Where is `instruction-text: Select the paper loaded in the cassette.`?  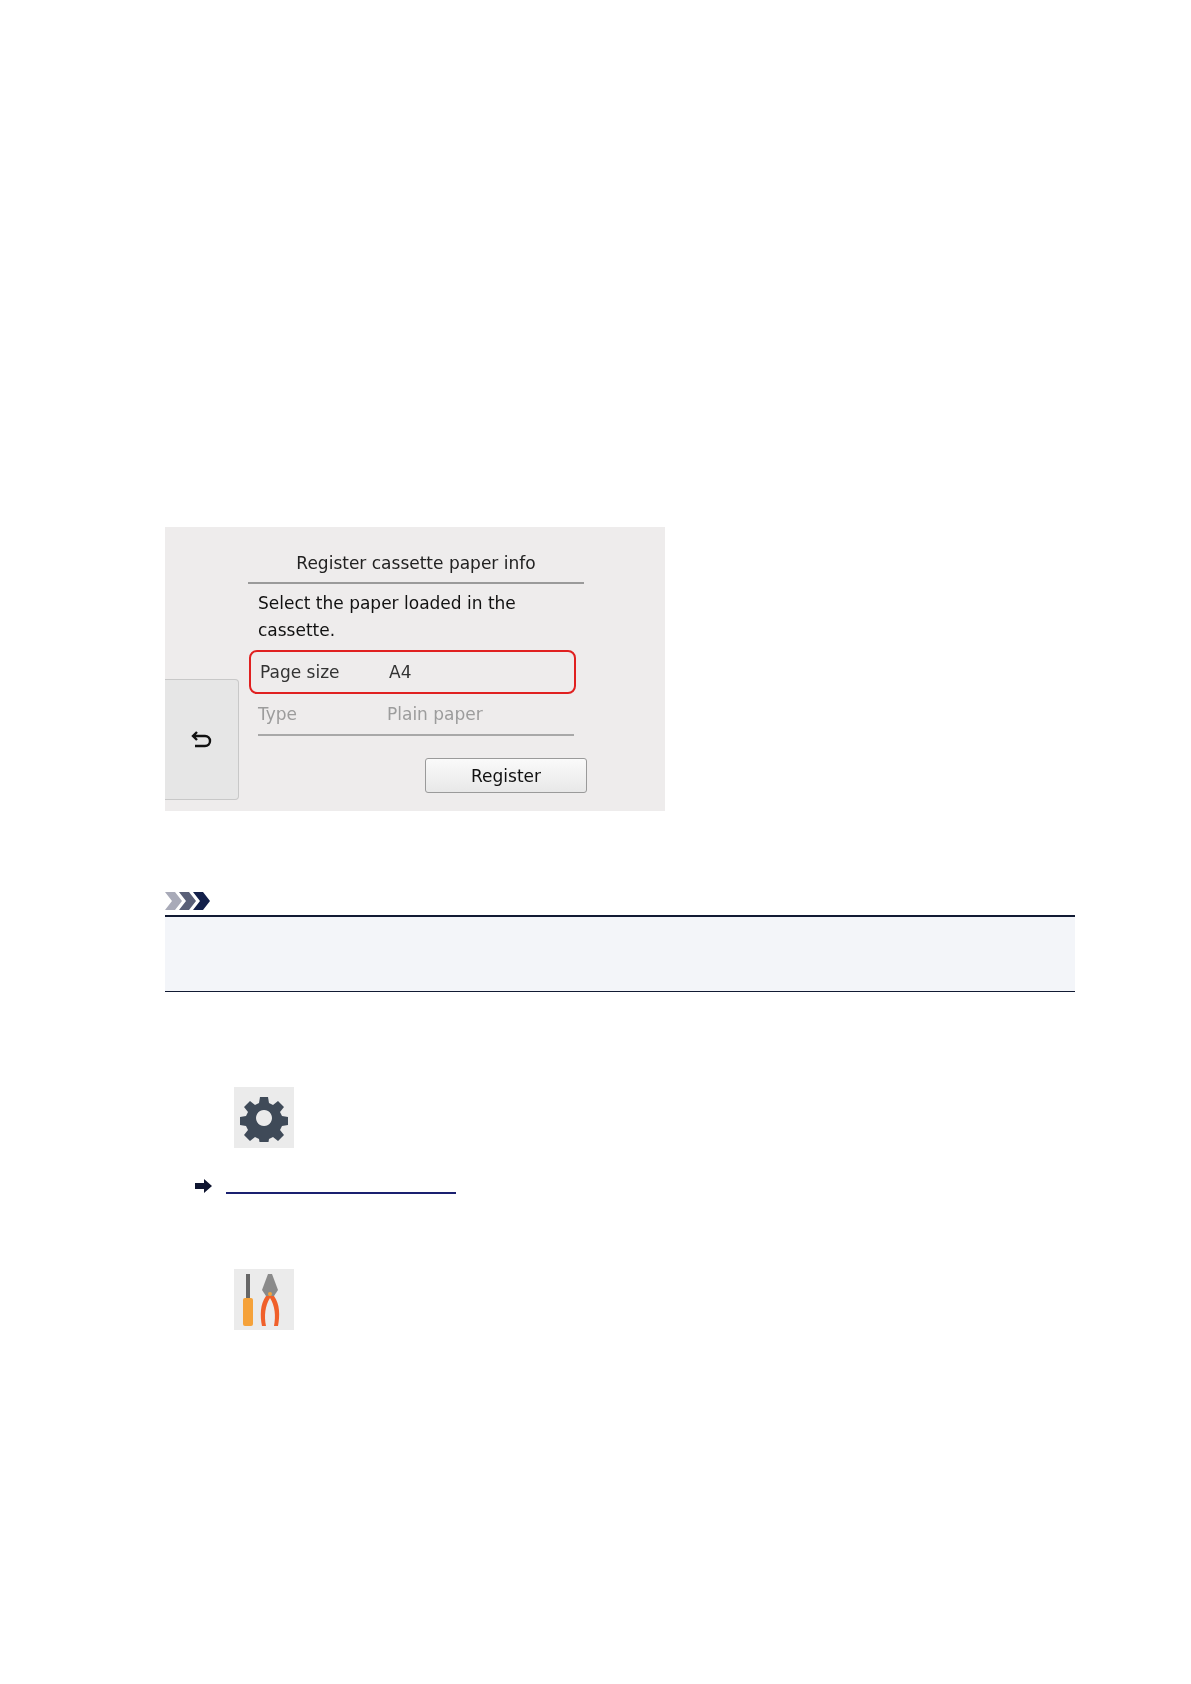 instruction-text: Select the paper loaded in the cassette. is located at coordinates (387, 617).